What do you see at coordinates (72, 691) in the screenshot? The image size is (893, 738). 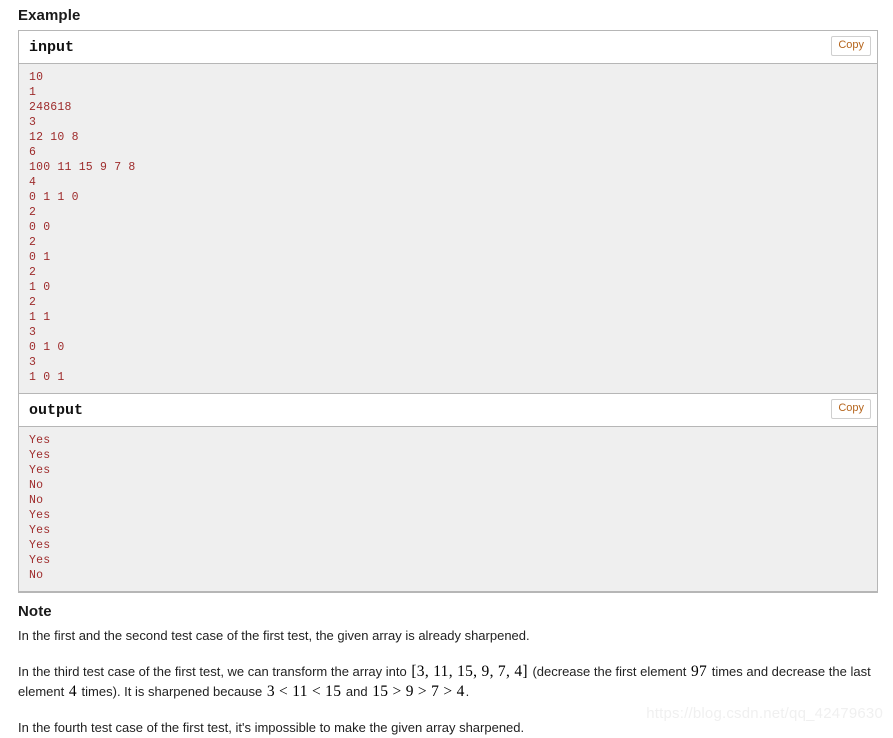 I see `note-p2-math-4: 4` at bounding box center [72, 691].